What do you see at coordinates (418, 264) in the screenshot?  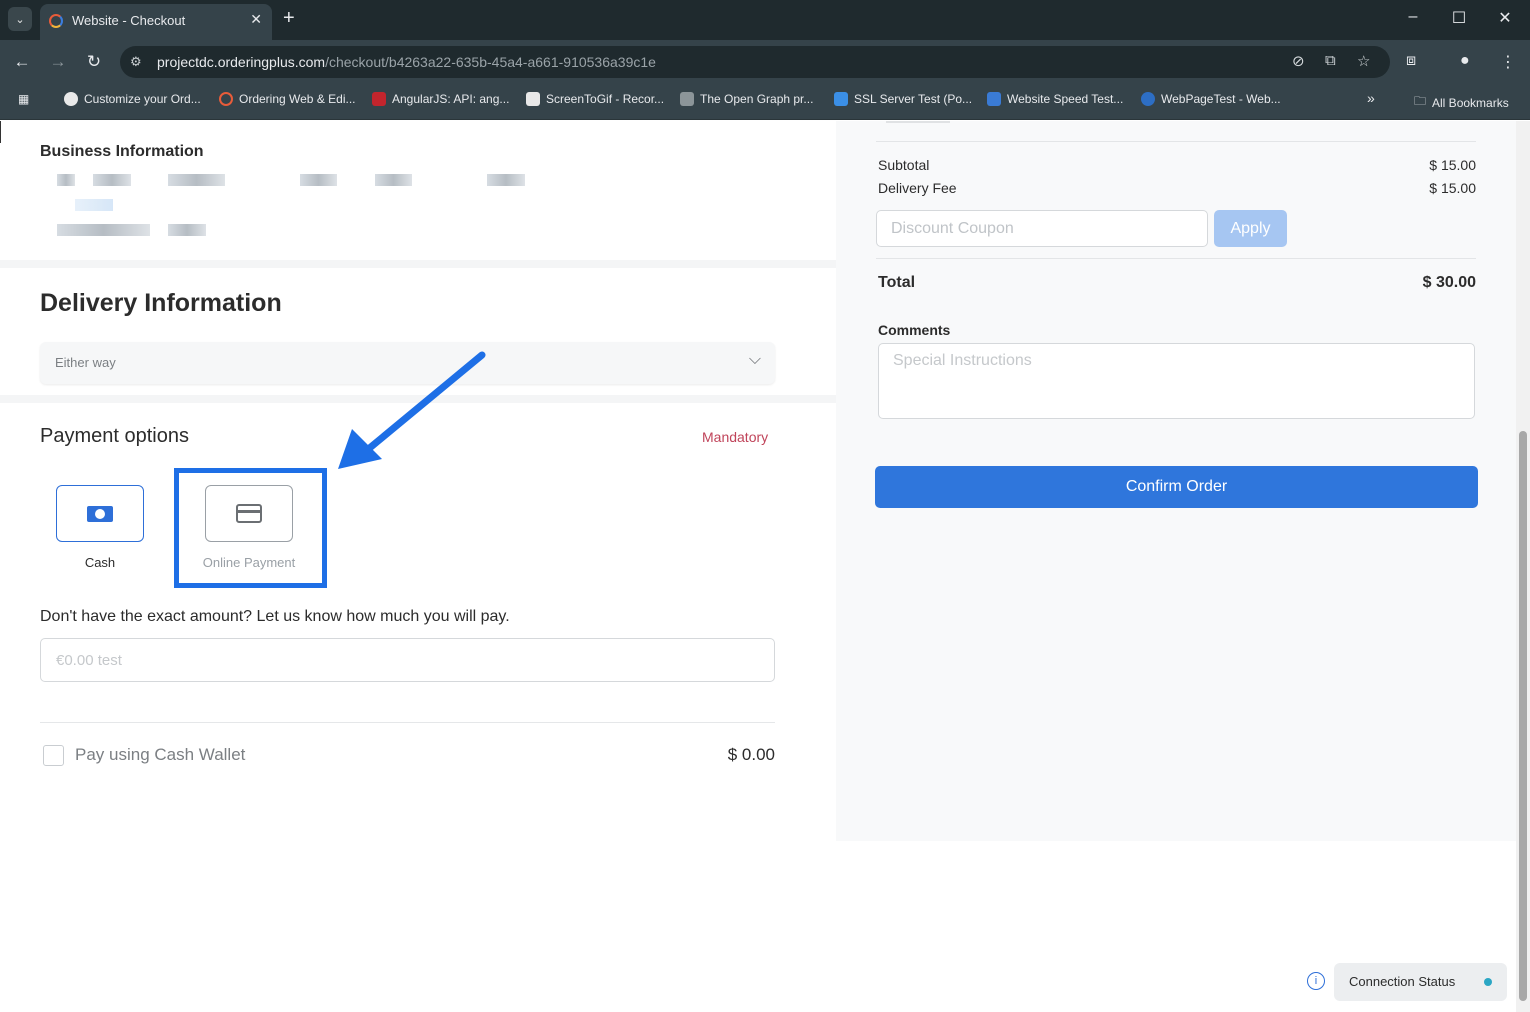 I see `section-separator` at bounding box center [418, 264].